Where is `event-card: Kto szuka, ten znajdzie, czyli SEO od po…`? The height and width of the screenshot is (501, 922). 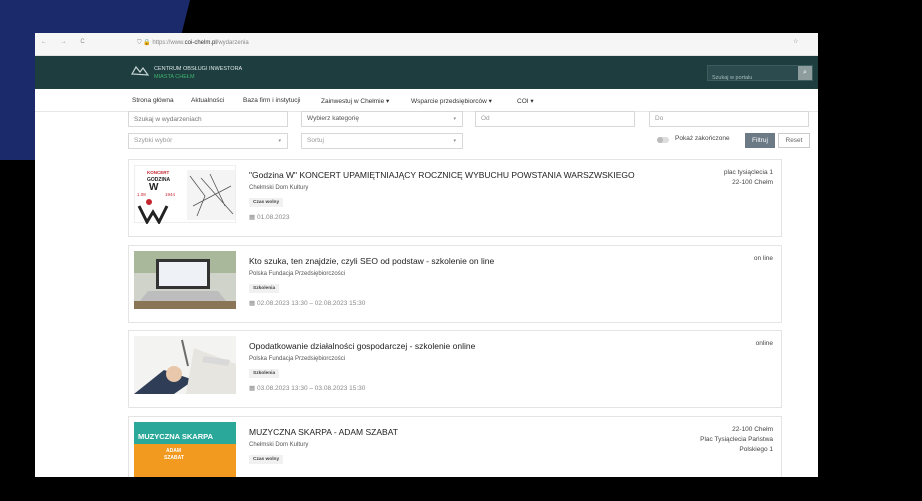 event-card: Kto szuka, ten znajdzie, czyli SEO od po… is located at coordinates (455, 284).